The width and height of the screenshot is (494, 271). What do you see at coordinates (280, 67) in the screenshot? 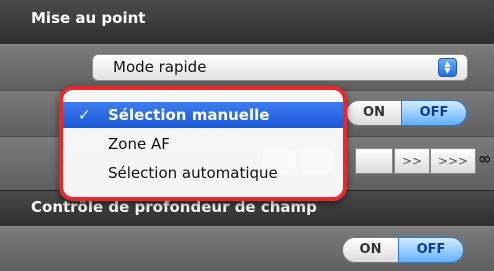
I see `focus-mode-select: Mode rapide ▲ ▼` at bounding box center [280, 67].